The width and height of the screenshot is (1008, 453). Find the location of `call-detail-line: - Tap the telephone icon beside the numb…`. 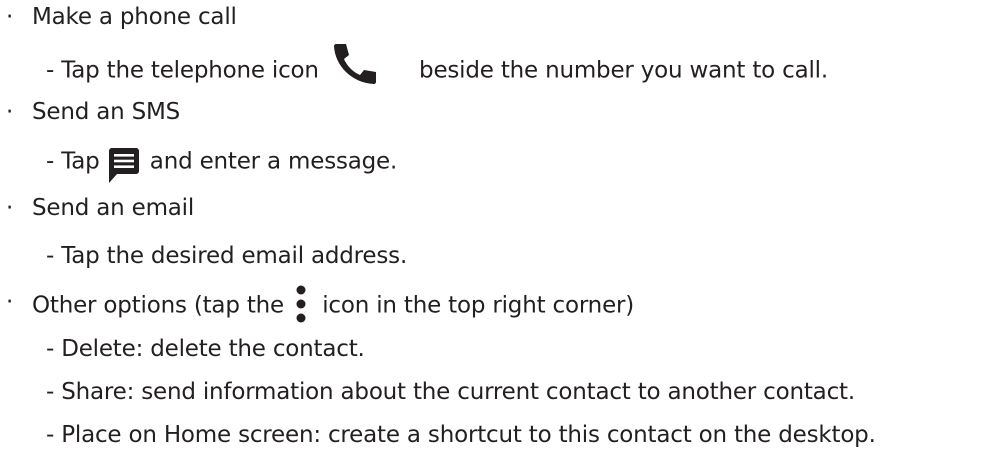

call-detail-line: - Tap the telephone icon beside the numb… is located at coordinates (437, 68).